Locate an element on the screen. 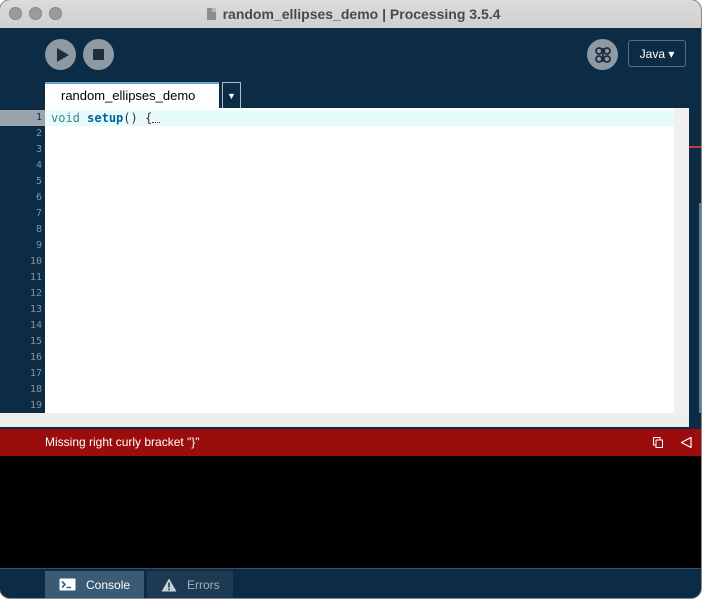 The height and width of the screenshot is (602, 705). stop-button is located at coordinates (98, 54).